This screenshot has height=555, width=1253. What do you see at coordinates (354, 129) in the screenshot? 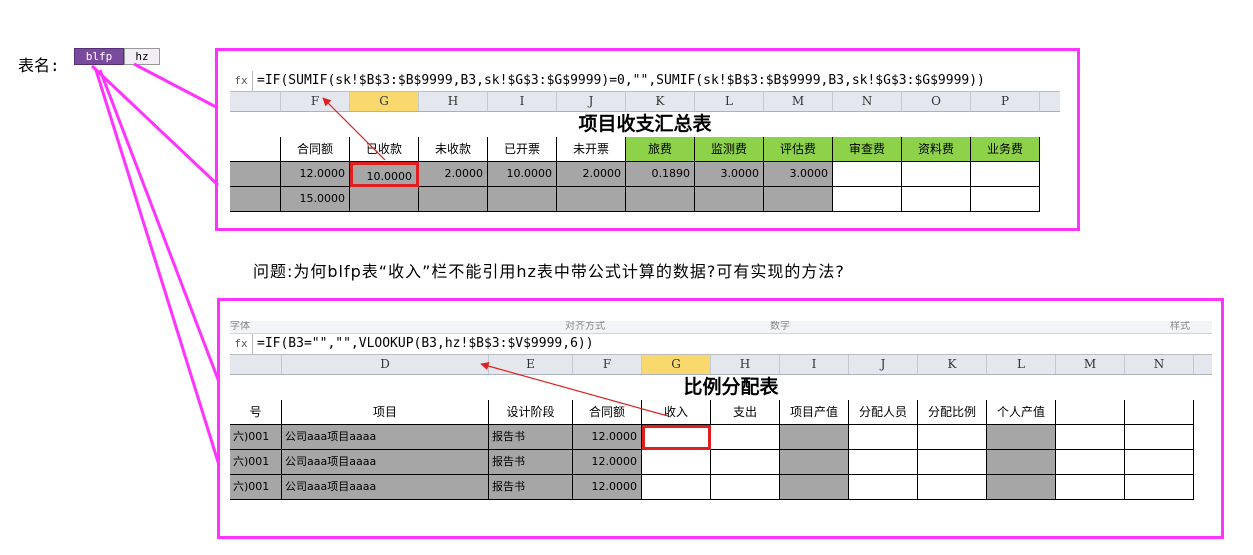
I see `arrow-top-formula` at bounding box center [354, 129].